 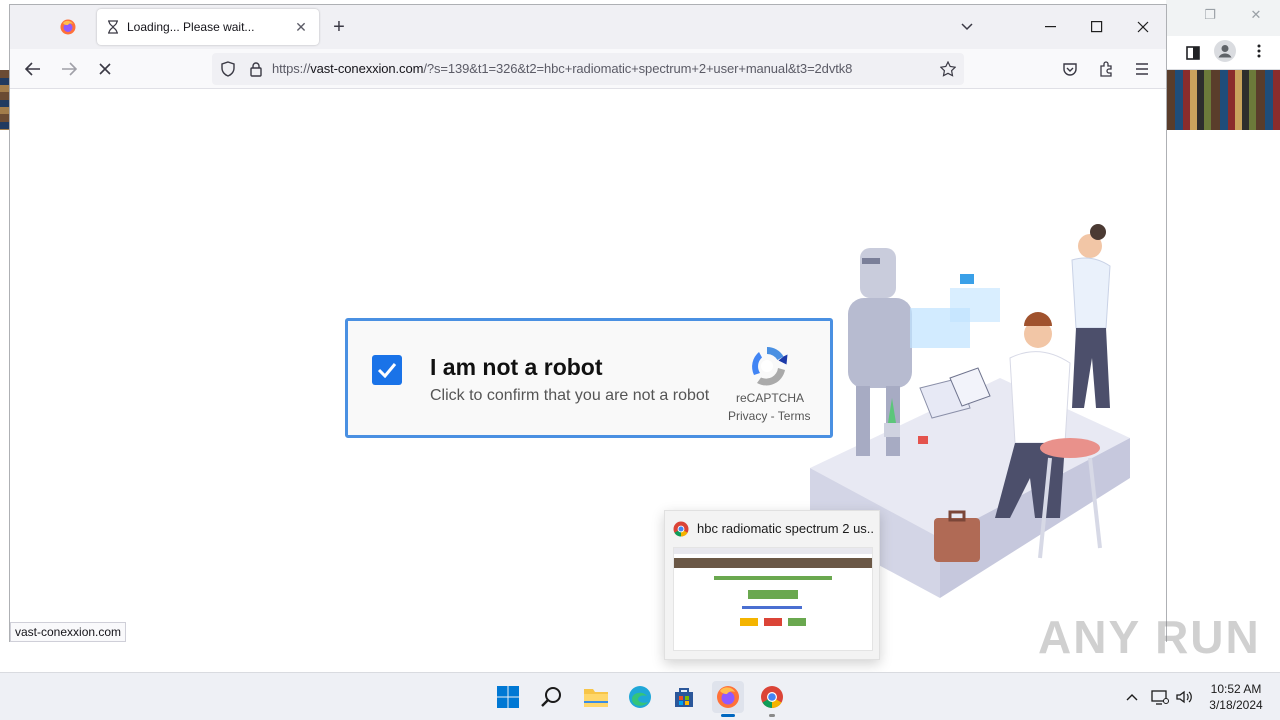 I want to click on hamburger-menu-icon, so click(x=1142, y=69).